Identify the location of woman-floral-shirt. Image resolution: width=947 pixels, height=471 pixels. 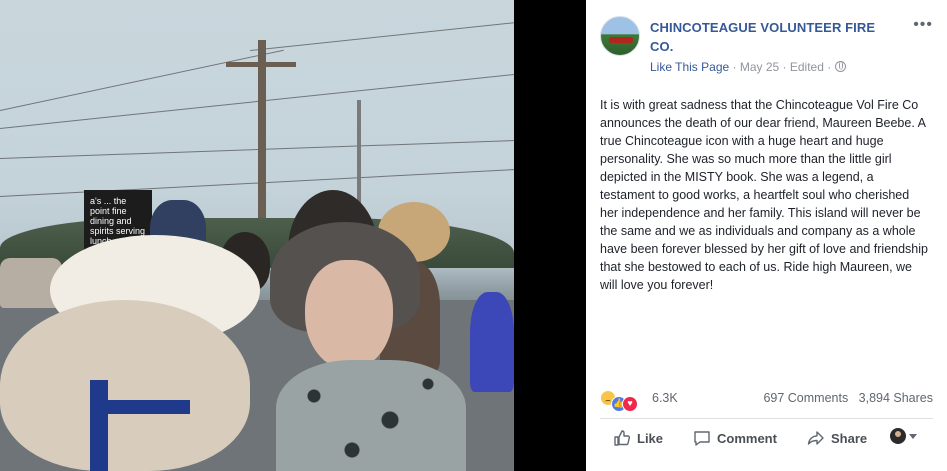
(371, 415).